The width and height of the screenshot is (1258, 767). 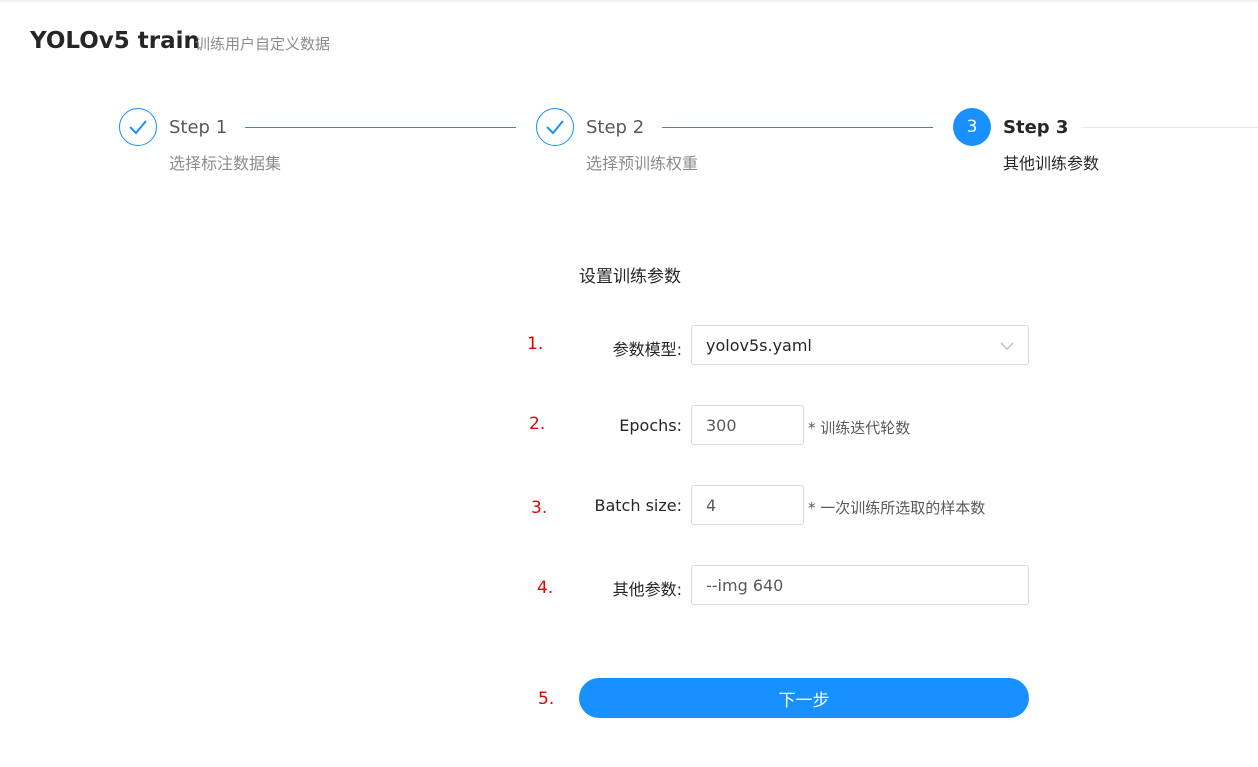 I want to click on batch-size-input, so click(x=747, y=505).